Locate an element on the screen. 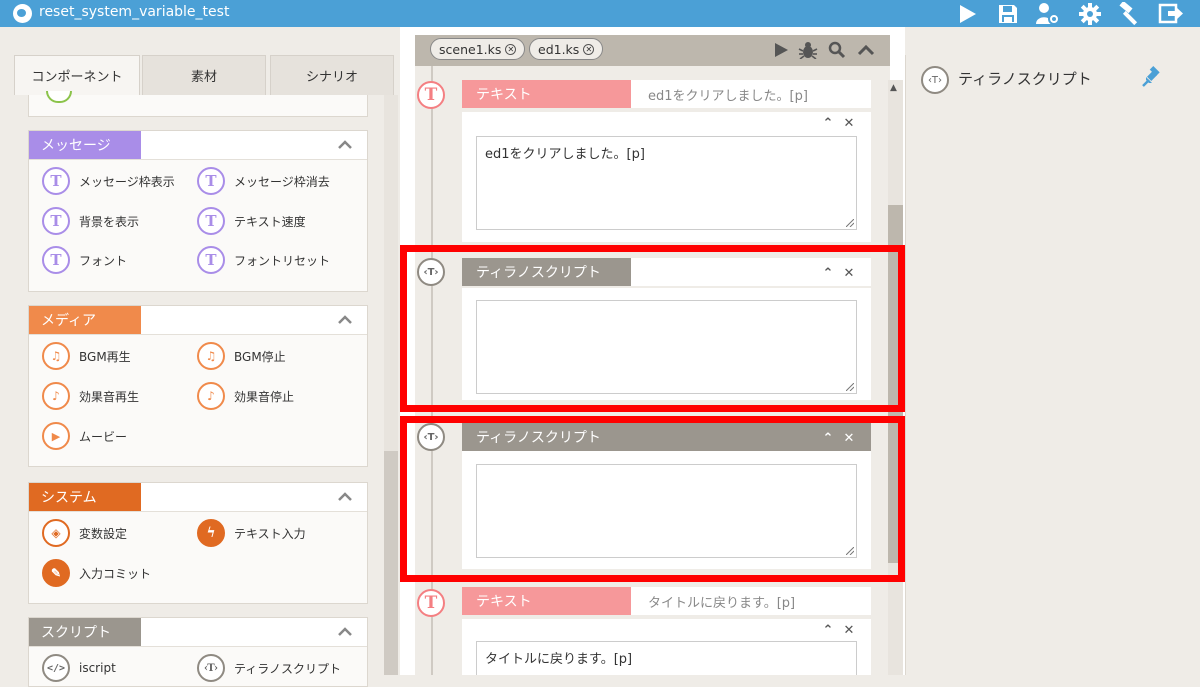 The width and height of the screenshot is (1200, 687). component-se-stop: ♪ 効果音停止 is located at coordinates (245, 396).